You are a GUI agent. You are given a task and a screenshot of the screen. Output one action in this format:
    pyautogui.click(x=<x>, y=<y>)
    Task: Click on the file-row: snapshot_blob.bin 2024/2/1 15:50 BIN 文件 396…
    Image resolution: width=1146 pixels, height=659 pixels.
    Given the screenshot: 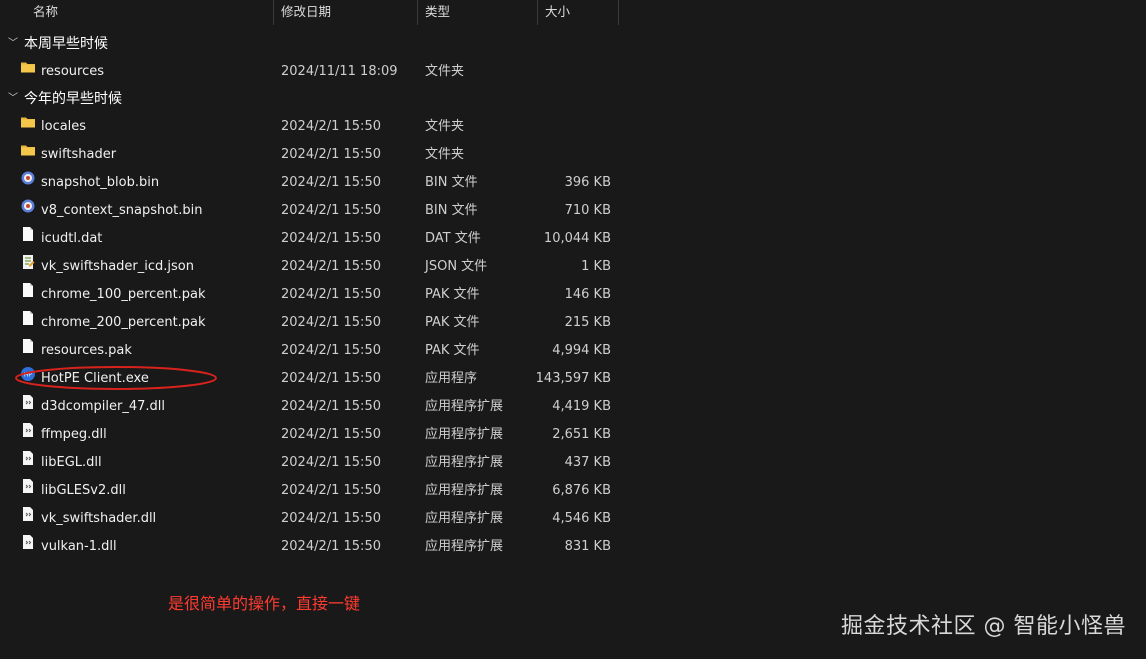 What is the action you would take?
    pyautogui.click(x=310, y=183)
    